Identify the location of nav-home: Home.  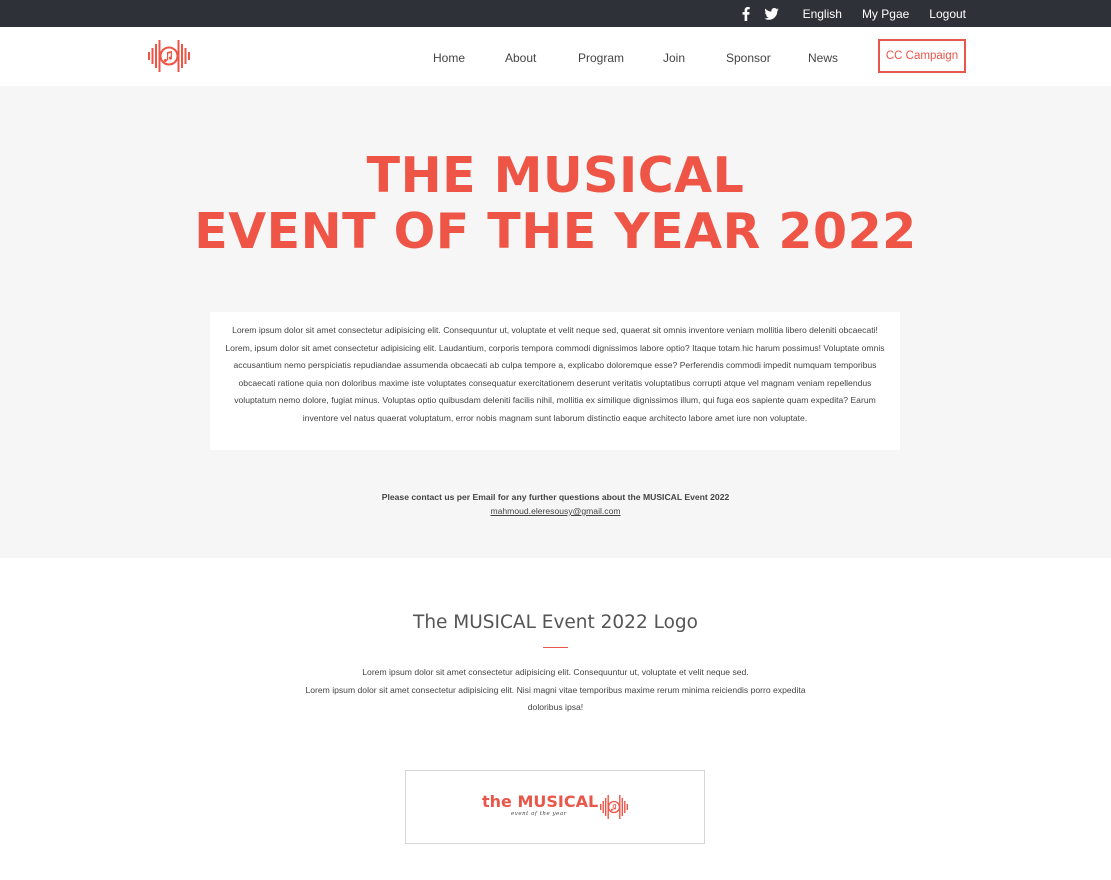
(449, 58).